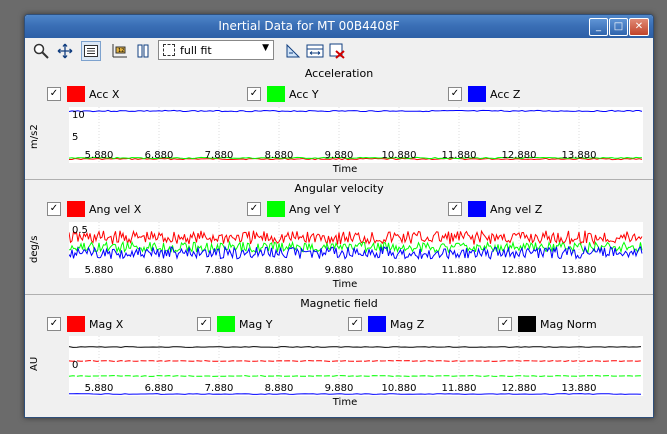 The height and width of the screenshot is (434, 667). Describe the element at coordinates (91, 51) in the screenshot. I see `legend-toggle-icon` at that location.